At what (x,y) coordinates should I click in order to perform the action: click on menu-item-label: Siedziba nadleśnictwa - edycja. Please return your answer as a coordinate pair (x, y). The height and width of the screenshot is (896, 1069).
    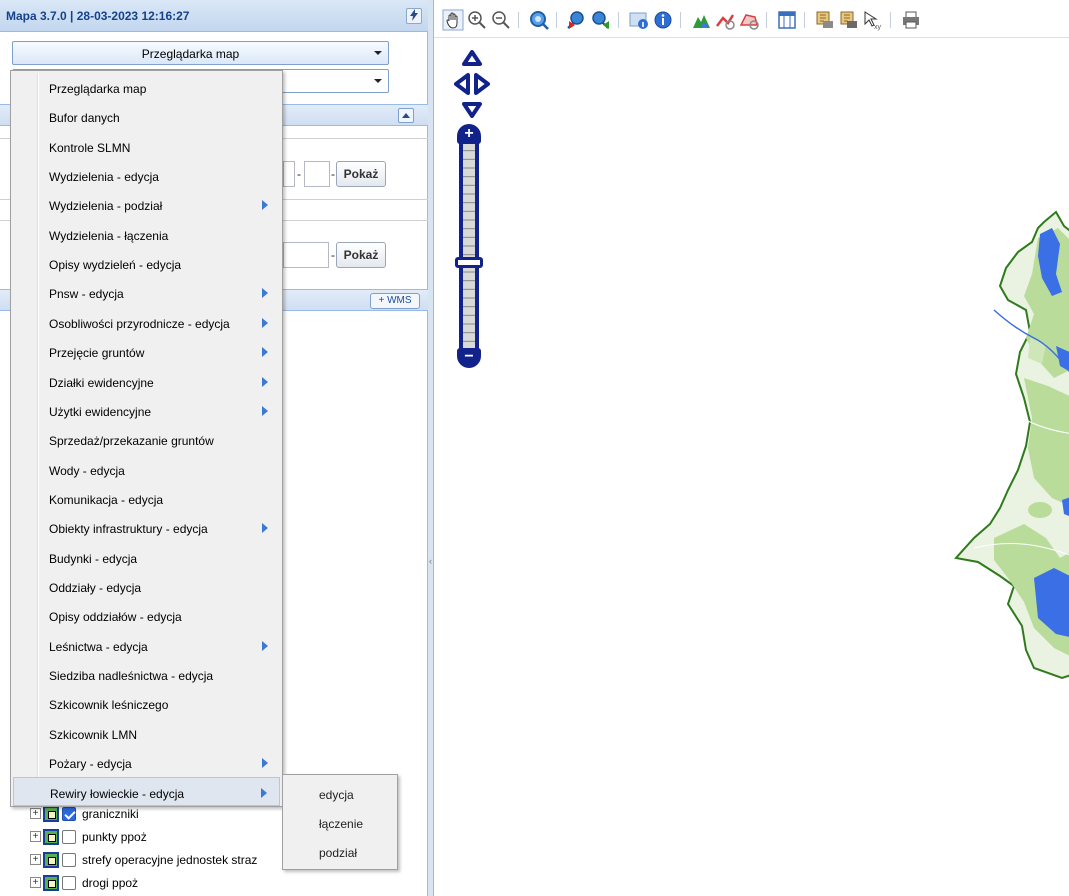
    Looking at the image, I should click on (131, 676).